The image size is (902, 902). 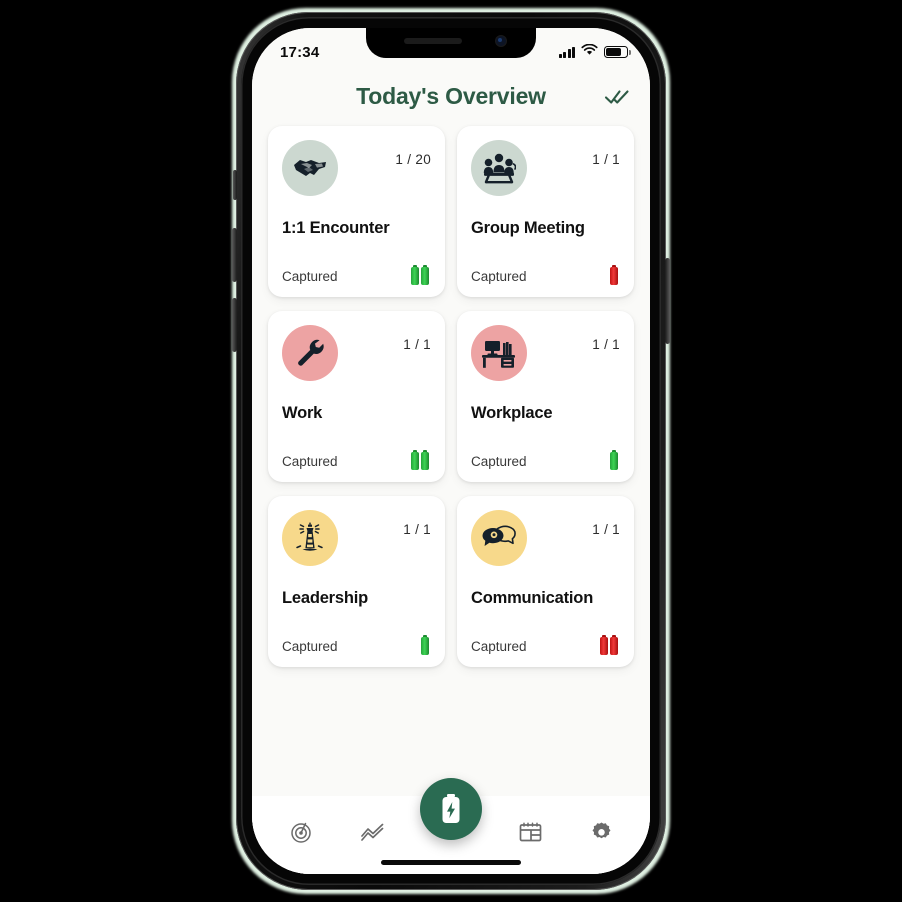 What do you see at coordinates (235, 185) in the screenshot?
I see `silence-switch` at bounding box center [235, 185].